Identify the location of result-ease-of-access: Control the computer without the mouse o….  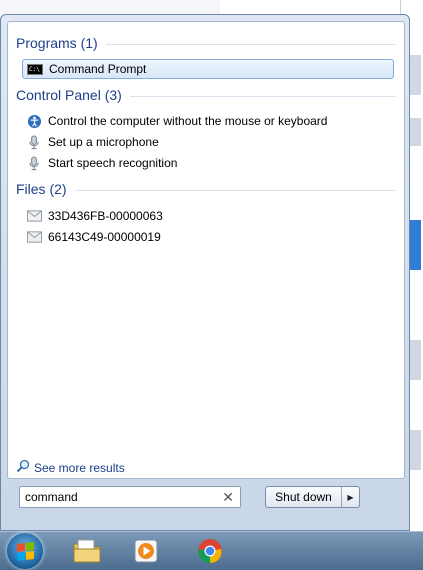
(208, 121).